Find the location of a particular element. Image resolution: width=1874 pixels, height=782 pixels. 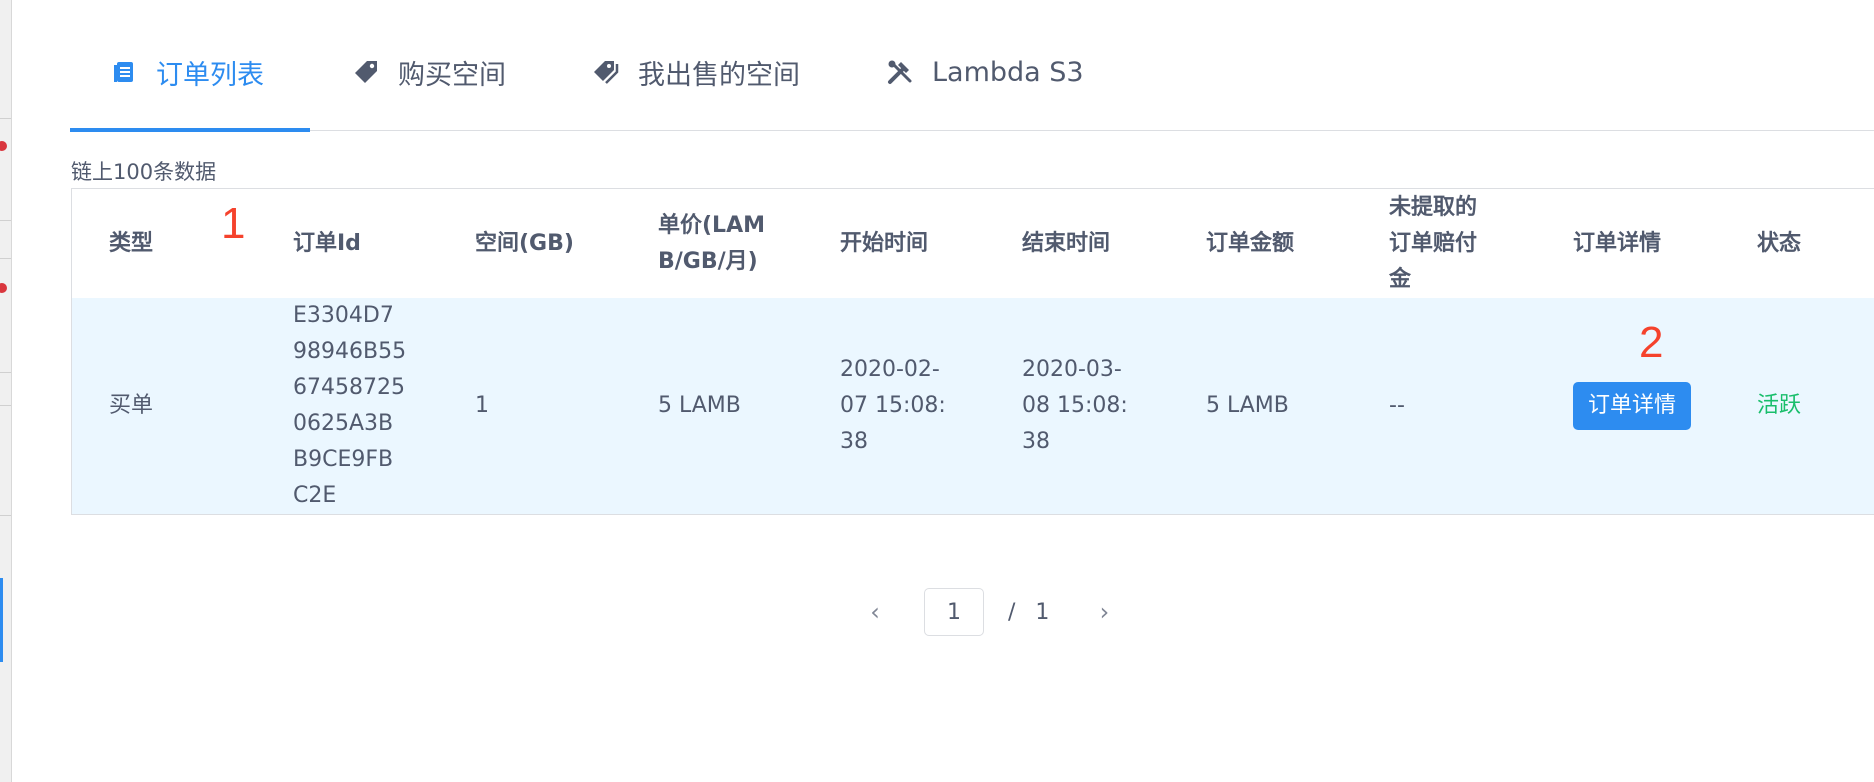

header-start-time: 开始时间 is located at coordinates (884, 243).